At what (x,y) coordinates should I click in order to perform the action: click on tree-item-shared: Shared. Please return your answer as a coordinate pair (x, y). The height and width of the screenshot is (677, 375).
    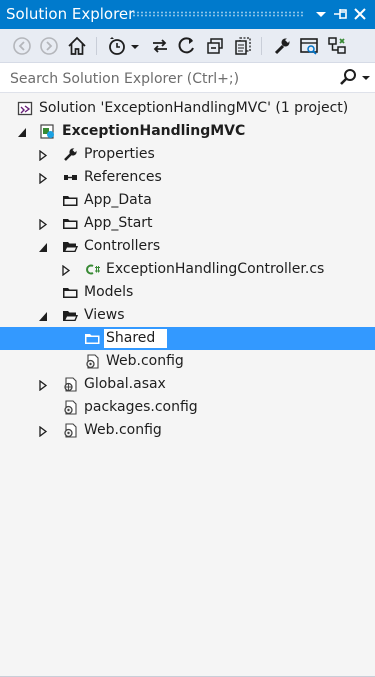
    Looking at the image, I should click on (187, 338).